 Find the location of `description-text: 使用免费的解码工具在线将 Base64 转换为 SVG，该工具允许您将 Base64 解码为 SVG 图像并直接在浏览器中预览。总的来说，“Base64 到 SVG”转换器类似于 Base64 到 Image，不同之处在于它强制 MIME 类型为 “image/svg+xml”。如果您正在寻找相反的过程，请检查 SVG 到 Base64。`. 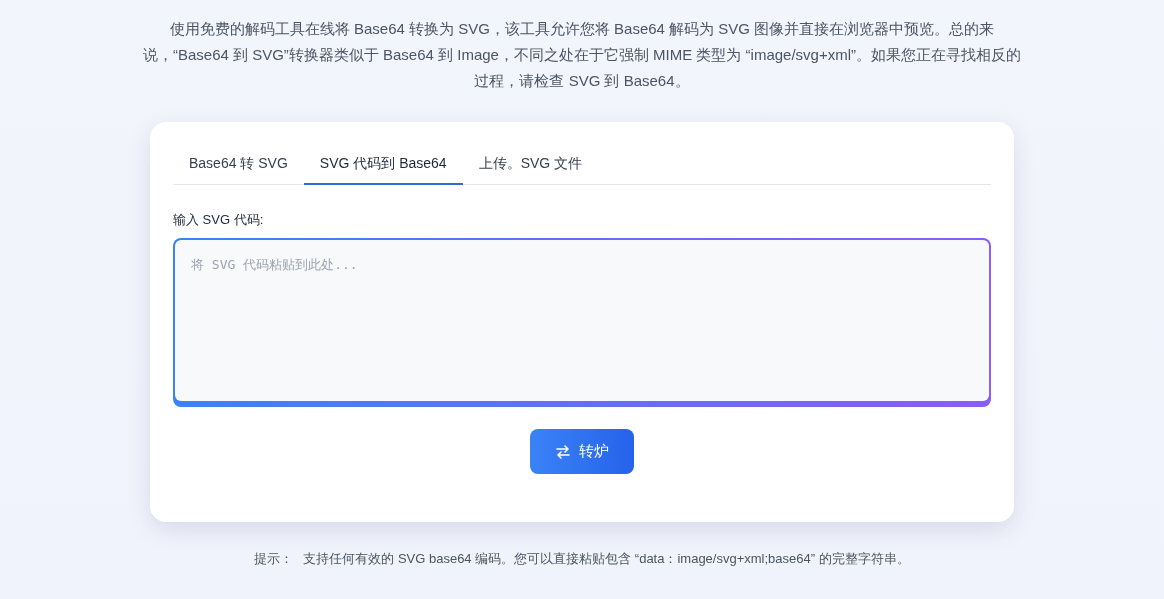

description-text: 使用免费的解码工具在线将 Base64 转换为 SVG，该工具允许您将 Base64 解码为 SVG 图像并直接在浏览器中预览。总的来说，“Base64 到 SVG”转换器类似于 Base64 到 Image，不同之处在于它强制 MIME 类型为 “image/svg+xml”。如果您正在寻找相反的过程，请检查 SVG 到 Base64。 is located at coordinates (582, 55).